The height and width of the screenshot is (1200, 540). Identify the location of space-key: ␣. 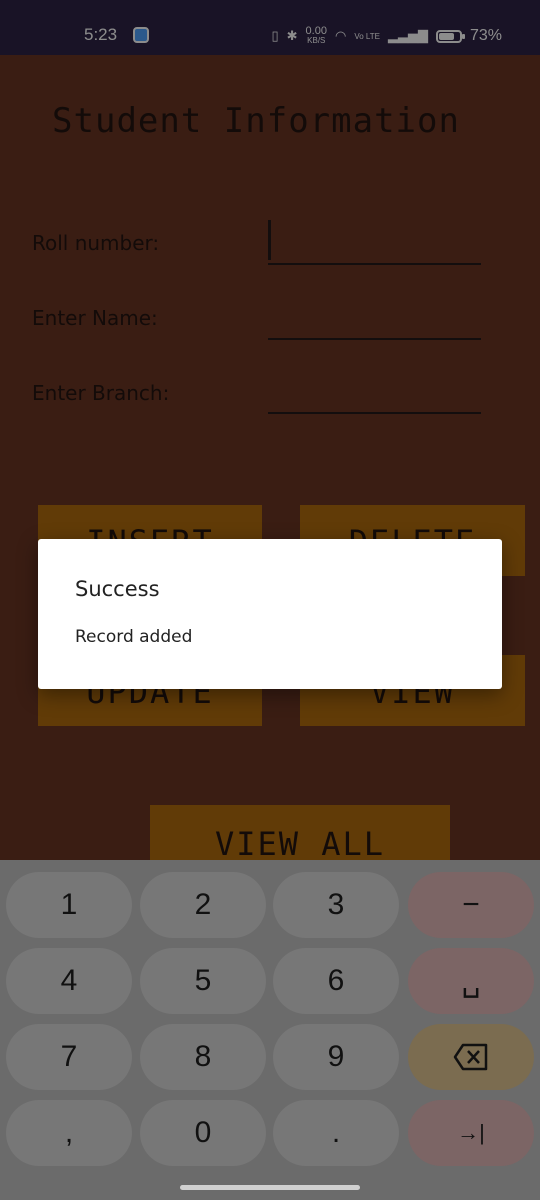
(471, 981).